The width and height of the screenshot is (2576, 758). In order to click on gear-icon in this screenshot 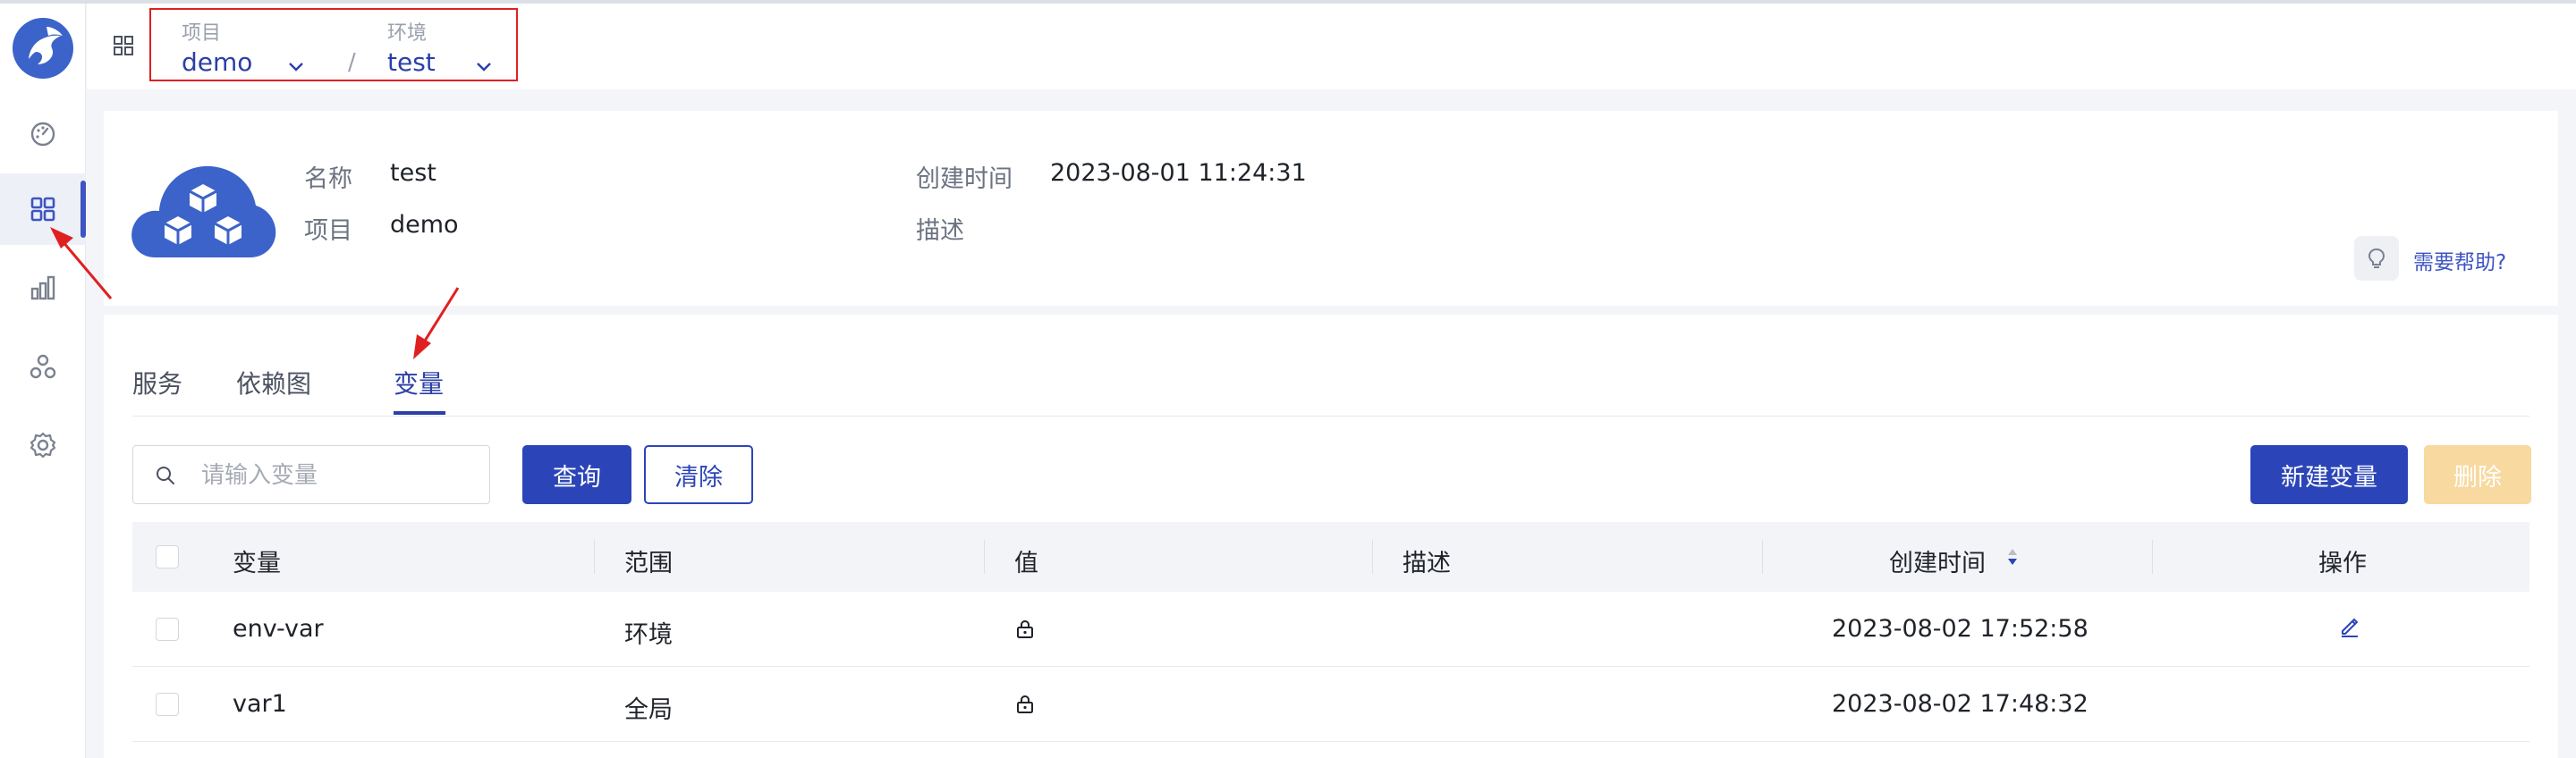, I will do `click(43, 445)`.